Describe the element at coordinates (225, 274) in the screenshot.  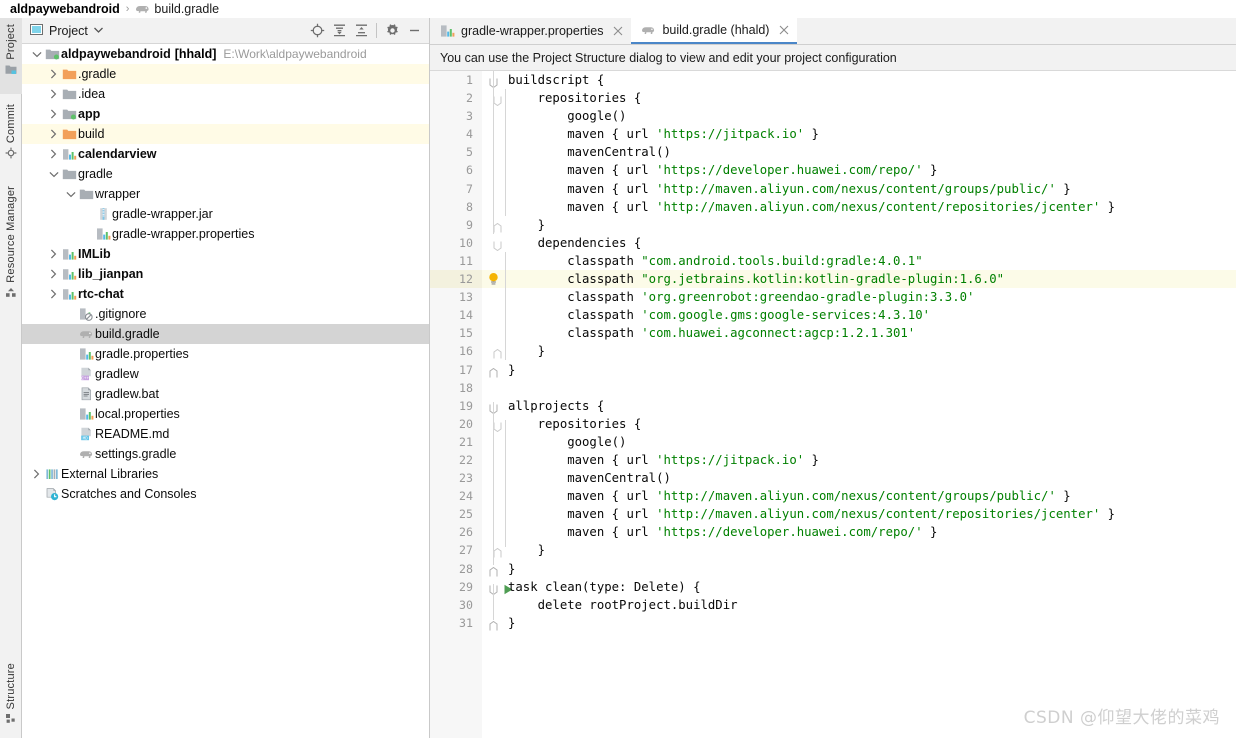
I see `tree-item-lib-jianpan: lib_jianpan` at that location.